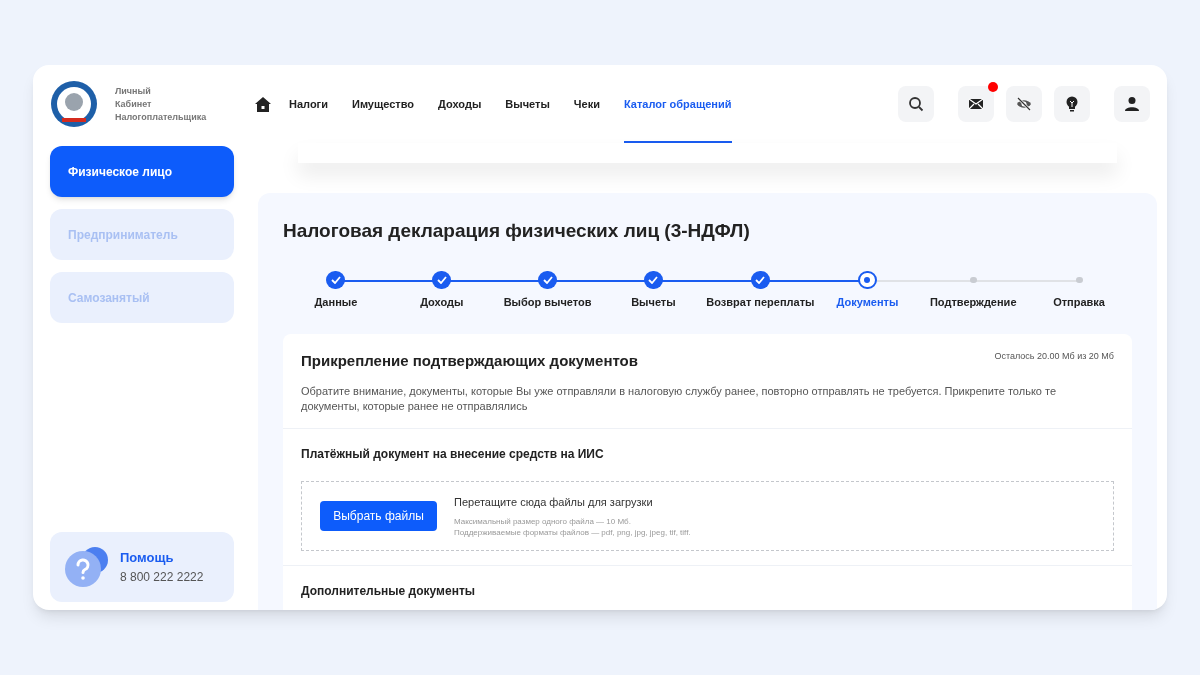 The height and width of the screenshot is (675, 1200). What do you see at coordinates (383, 104) in the screenshot?
I see `nav-tab: Имущество` at bounding box center [383, 104].